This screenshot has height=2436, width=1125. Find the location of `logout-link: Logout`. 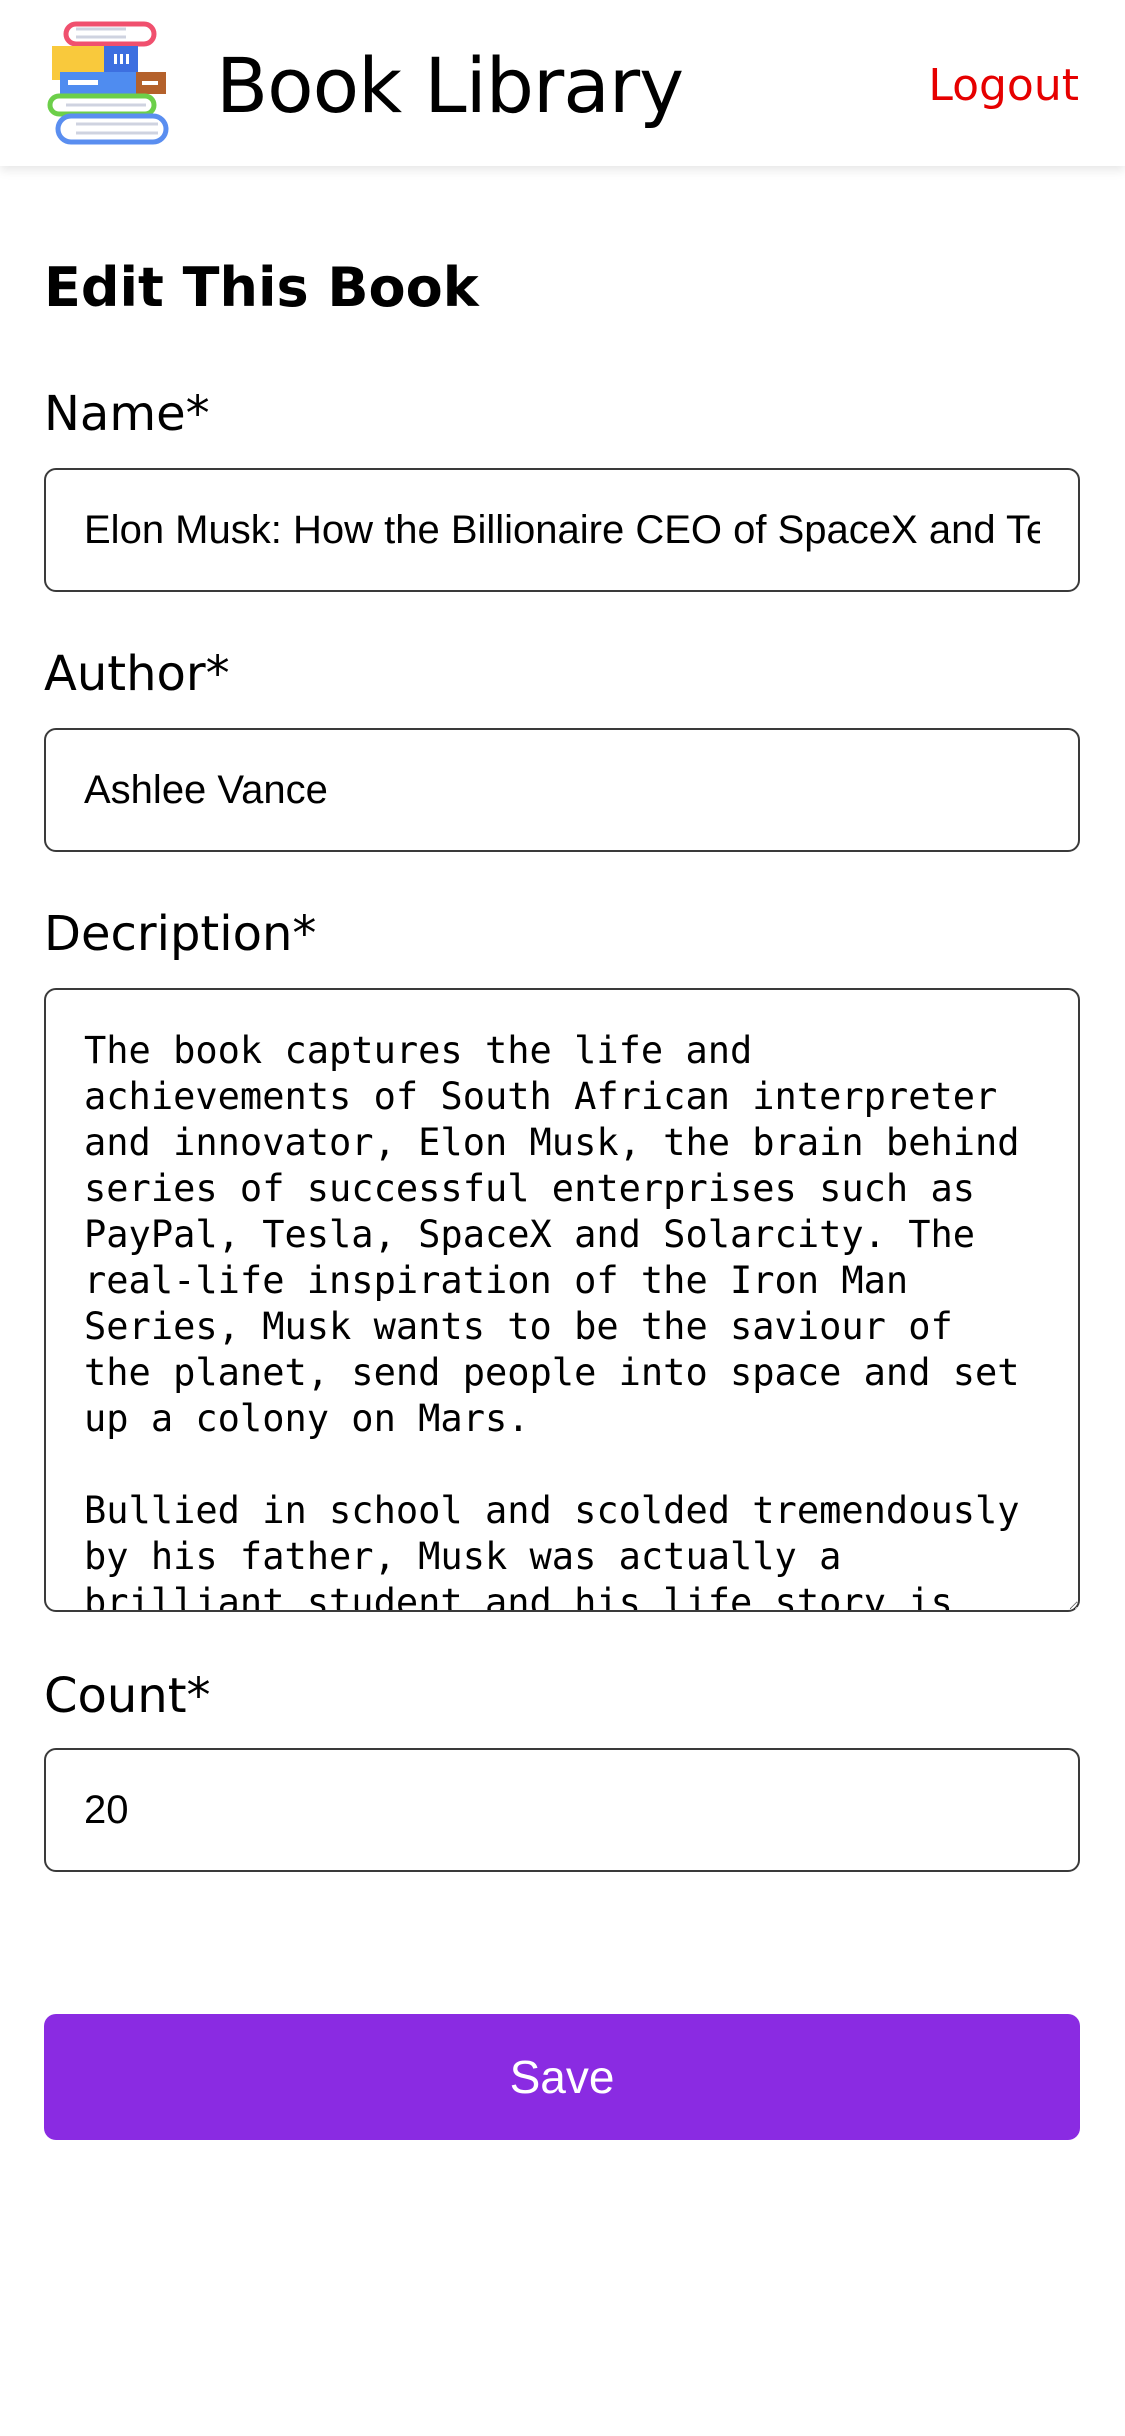

logout-link: Logout is located at coordinates (1003, 86).